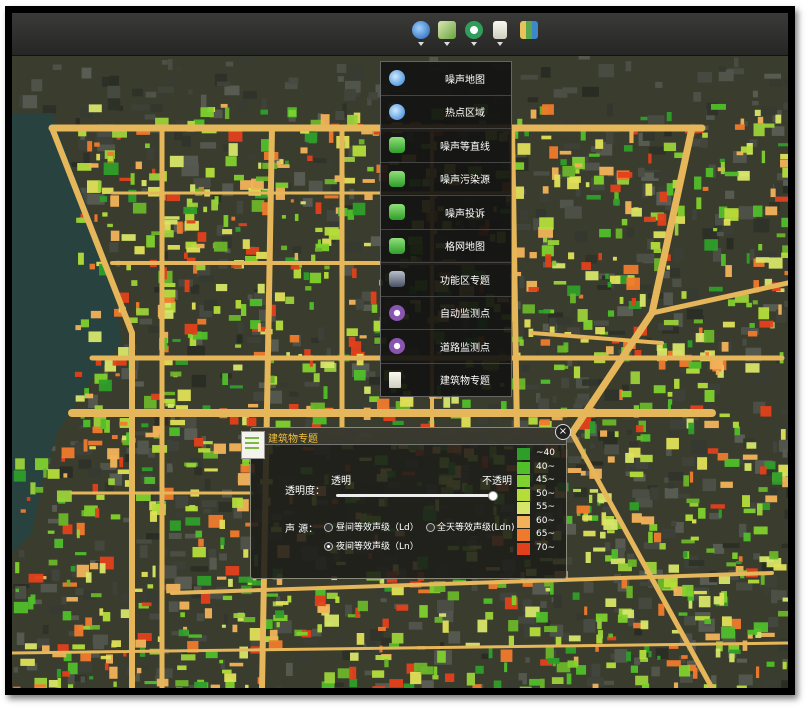 Image resolution: width=808 pixels, height=708 pixels. Describe the element at coordinates (545, 493) in the screenshot. I see `legend-label: 50~` at that location.